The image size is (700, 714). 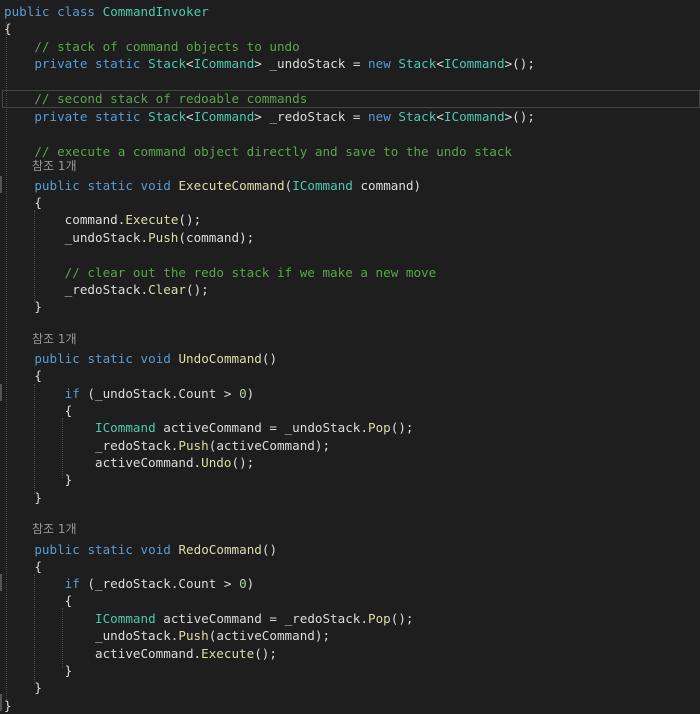 I want to click on code-token: static, so click(x=110, y=185).